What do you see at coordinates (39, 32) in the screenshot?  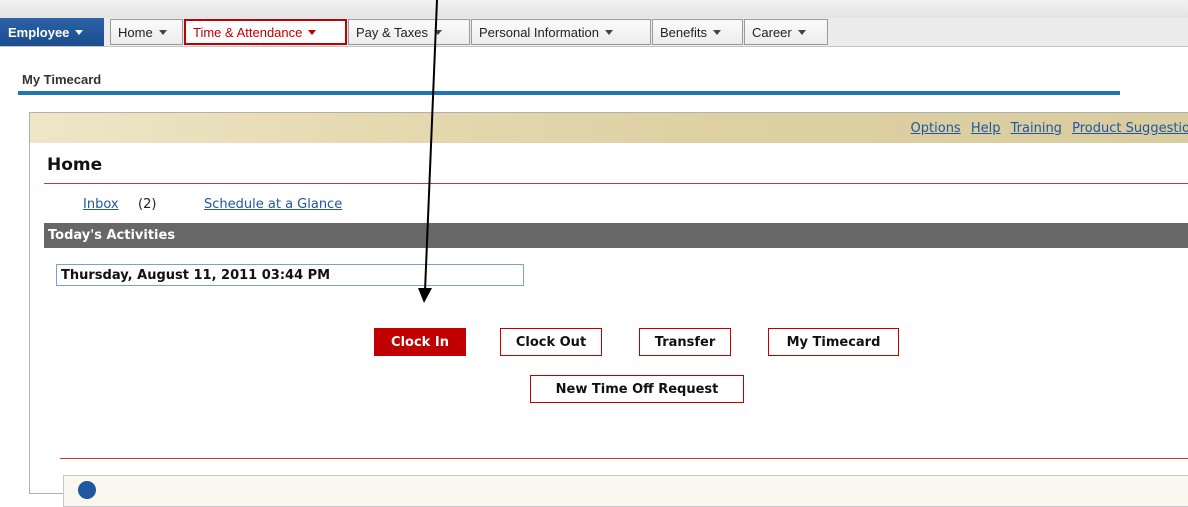 I see `employee-menu-label: Employee` at bounding box center [39, 32].